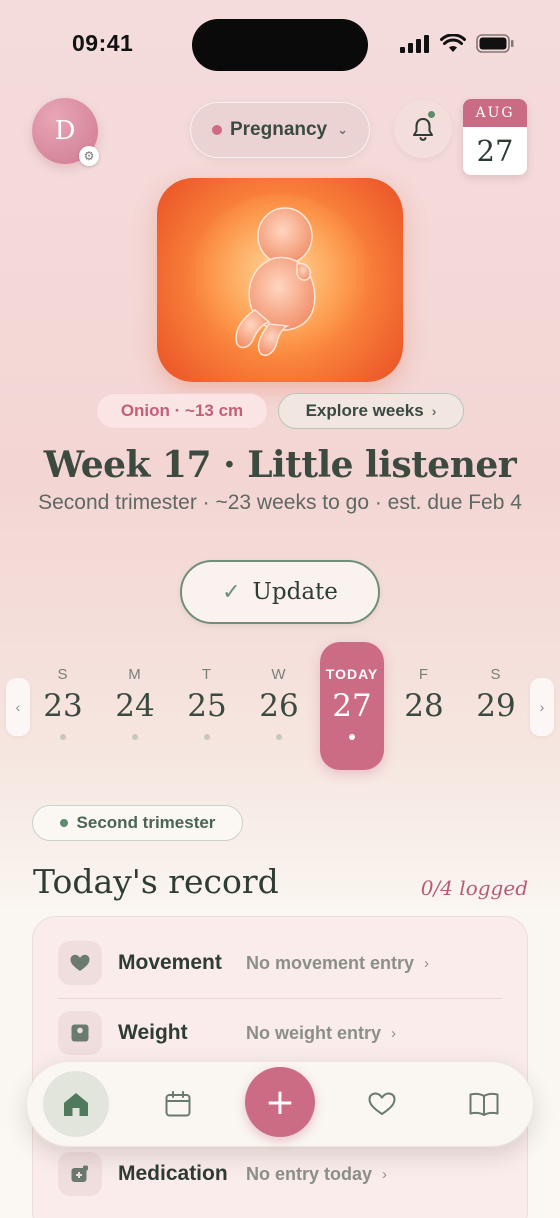  Describe the element at coordinates (474, 888) in the screenshot. I see `record-logged-count: 0/4 logged` at that location.